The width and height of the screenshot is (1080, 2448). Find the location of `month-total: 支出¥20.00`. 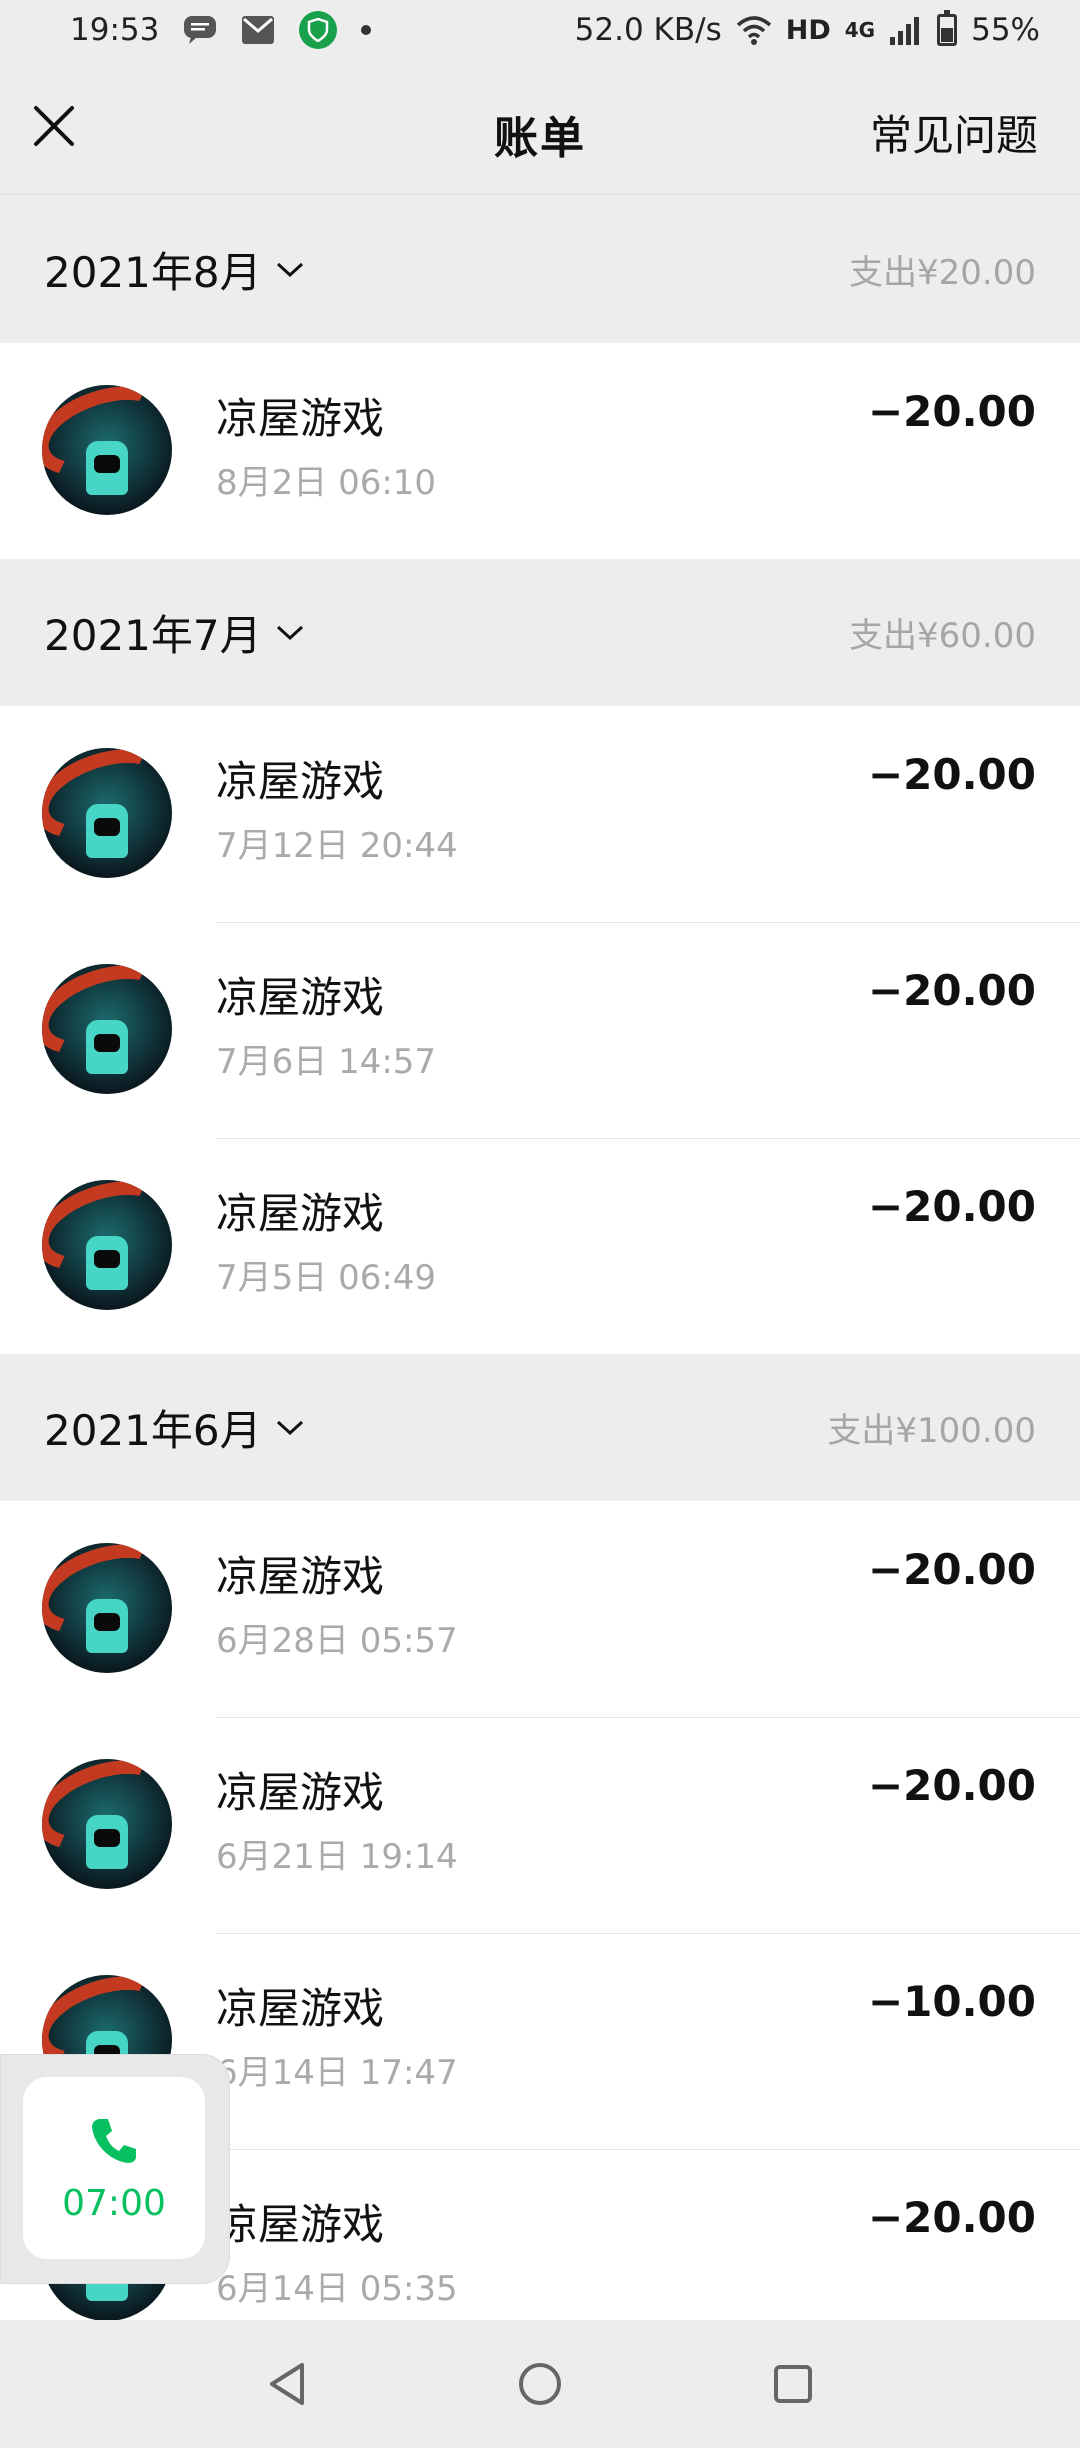

month-total: 支出¥20.00 is located at coordinates (942, 273).